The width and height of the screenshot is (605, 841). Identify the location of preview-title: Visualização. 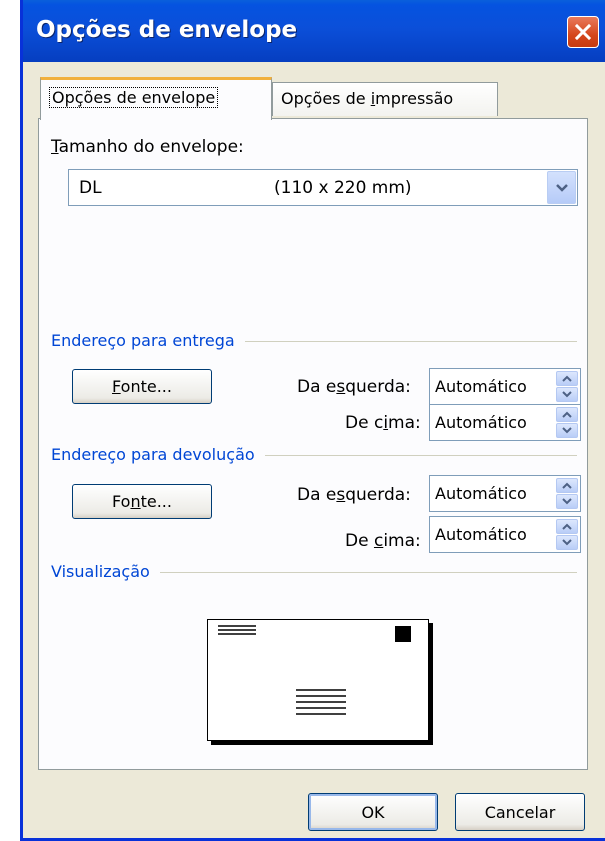
(105, 571).